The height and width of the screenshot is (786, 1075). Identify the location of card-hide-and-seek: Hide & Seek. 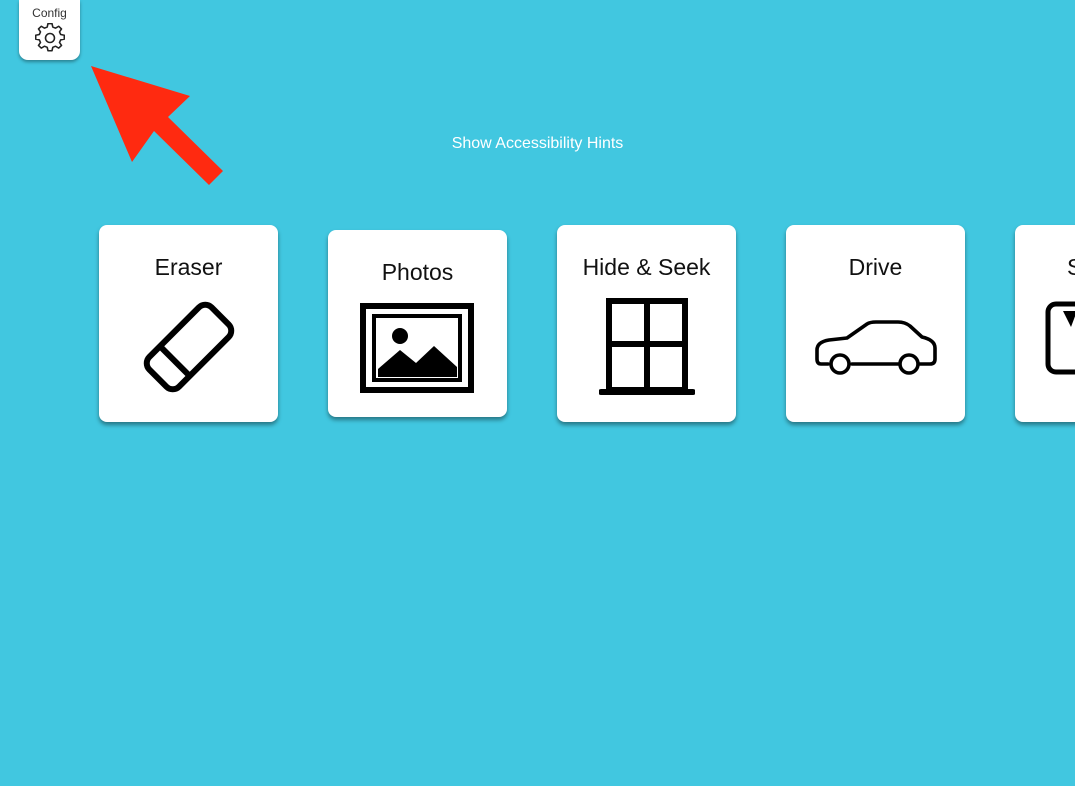
(646, 323).